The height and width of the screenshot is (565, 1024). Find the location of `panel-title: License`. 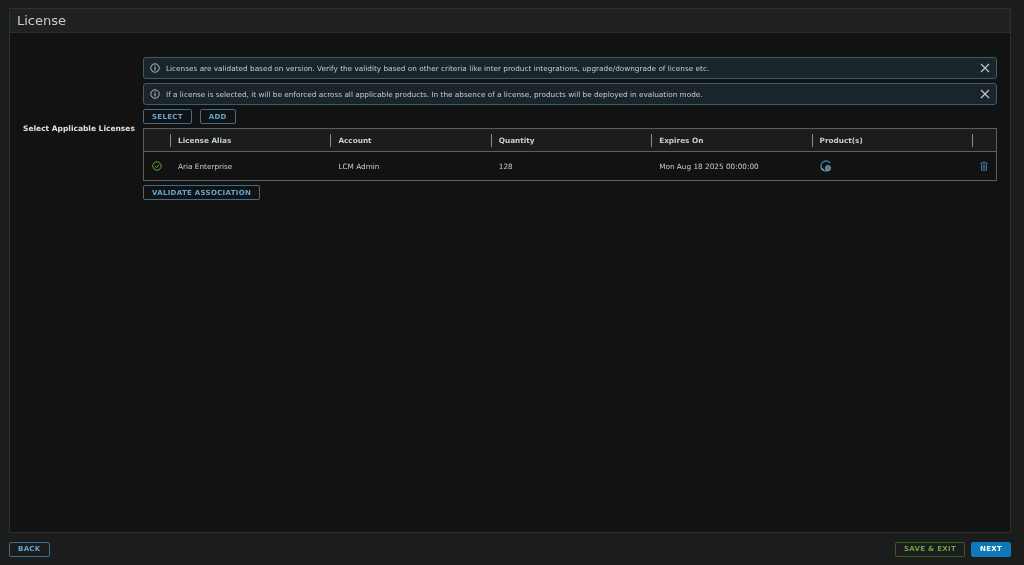

panel-title: License is located at coordinates (510, 21).